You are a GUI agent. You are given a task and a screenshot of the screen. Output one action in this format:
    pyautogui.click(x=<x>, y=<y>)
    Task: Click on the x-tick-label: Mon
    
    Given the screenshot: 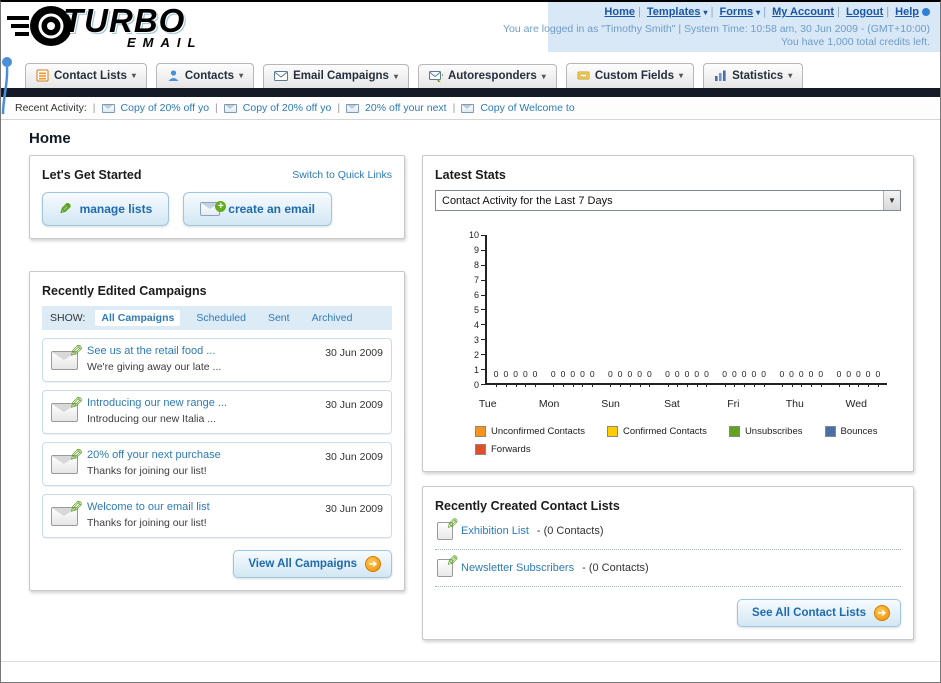 What is the action you would take?
    pyautogui.click(x=549, y=404)
    